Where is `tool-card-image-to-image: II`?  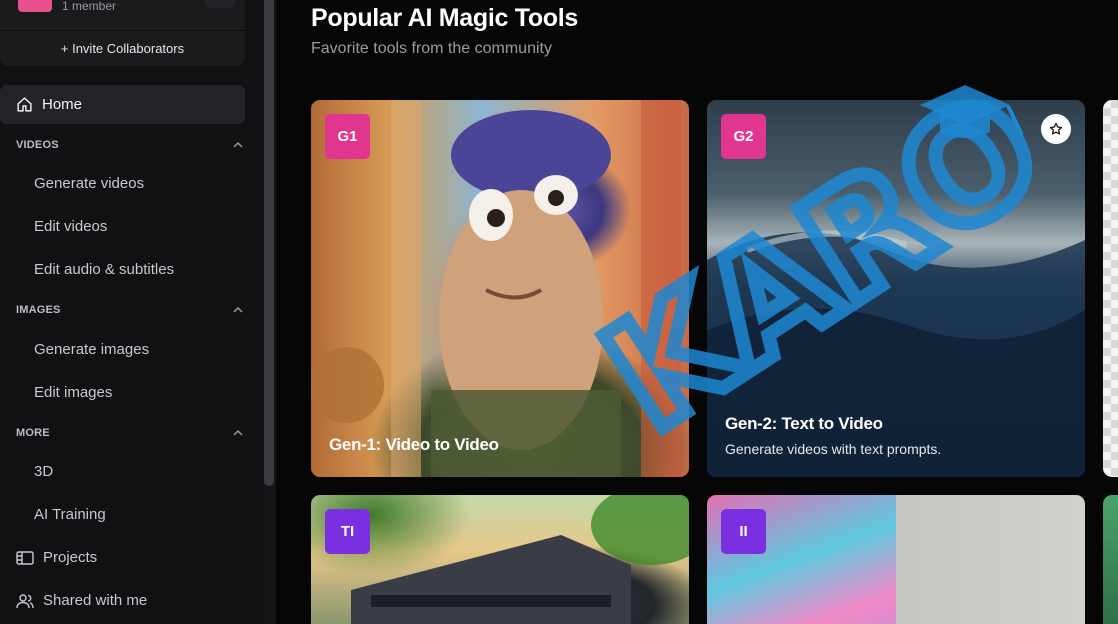 tool-card-image-to-image: II is located at coordinates (896, 559).